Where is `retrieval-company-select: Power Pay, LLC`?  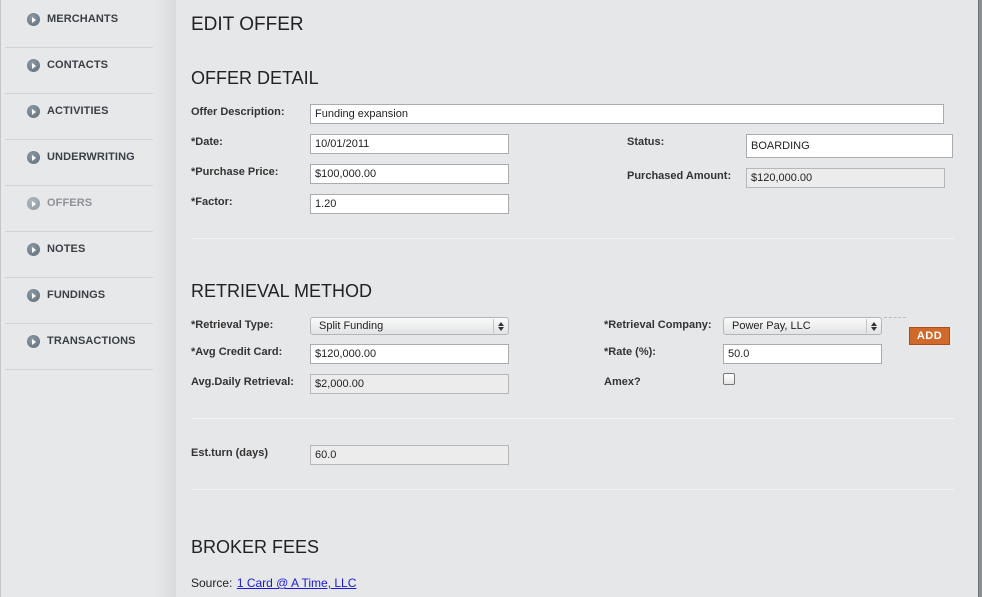 retrieval-company-select: Power Pay, LLC is located at coordinates (802, 326).